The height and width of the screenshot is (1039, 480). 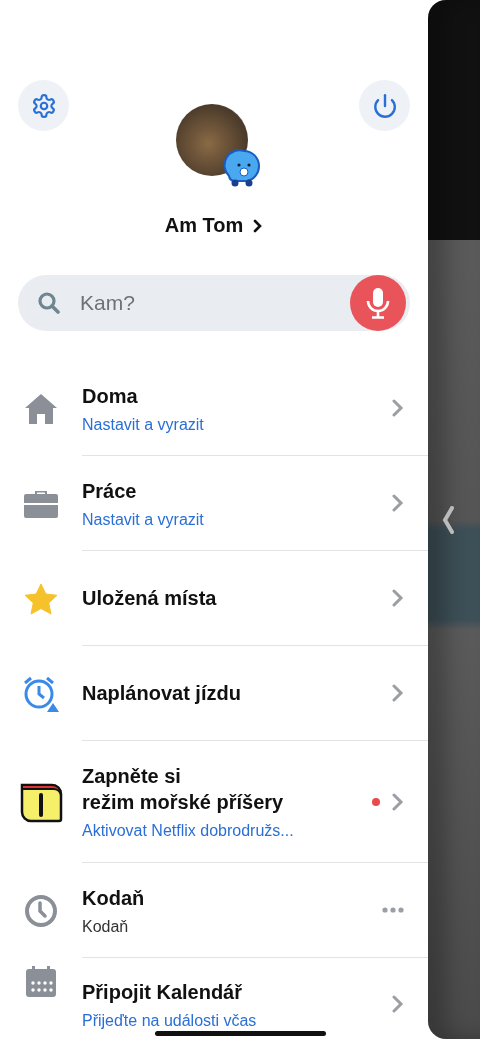 I want to click on alarm-clock-icon, so click(x=41, y=693).